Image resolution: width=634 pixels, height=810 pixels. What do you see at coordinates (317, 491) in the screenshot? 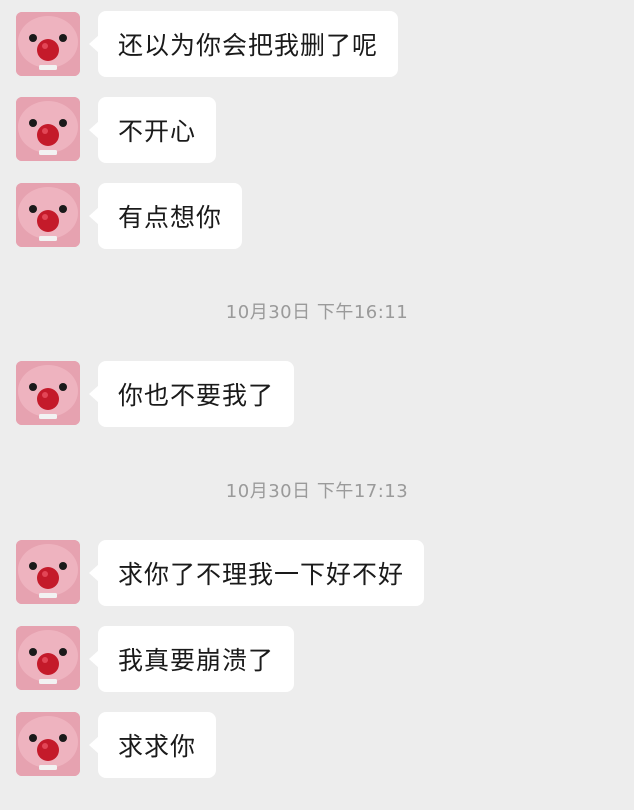
I see `chat-timestamp: 10月30日 下午17:13` at bounding box center [317, 491].